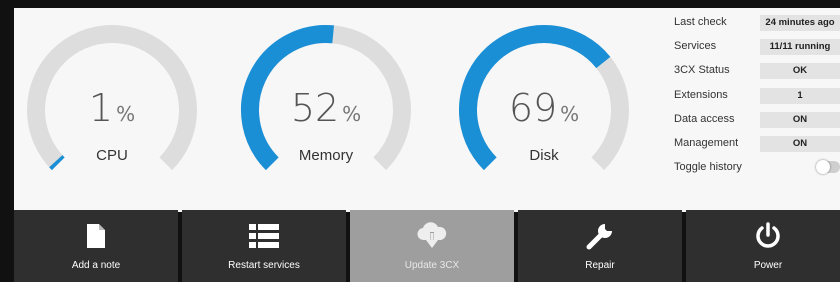  What do you see at coordinates (708, 167) in the screenshot?
I see `info-label: Toggle history` at bounding box center [708, 167].